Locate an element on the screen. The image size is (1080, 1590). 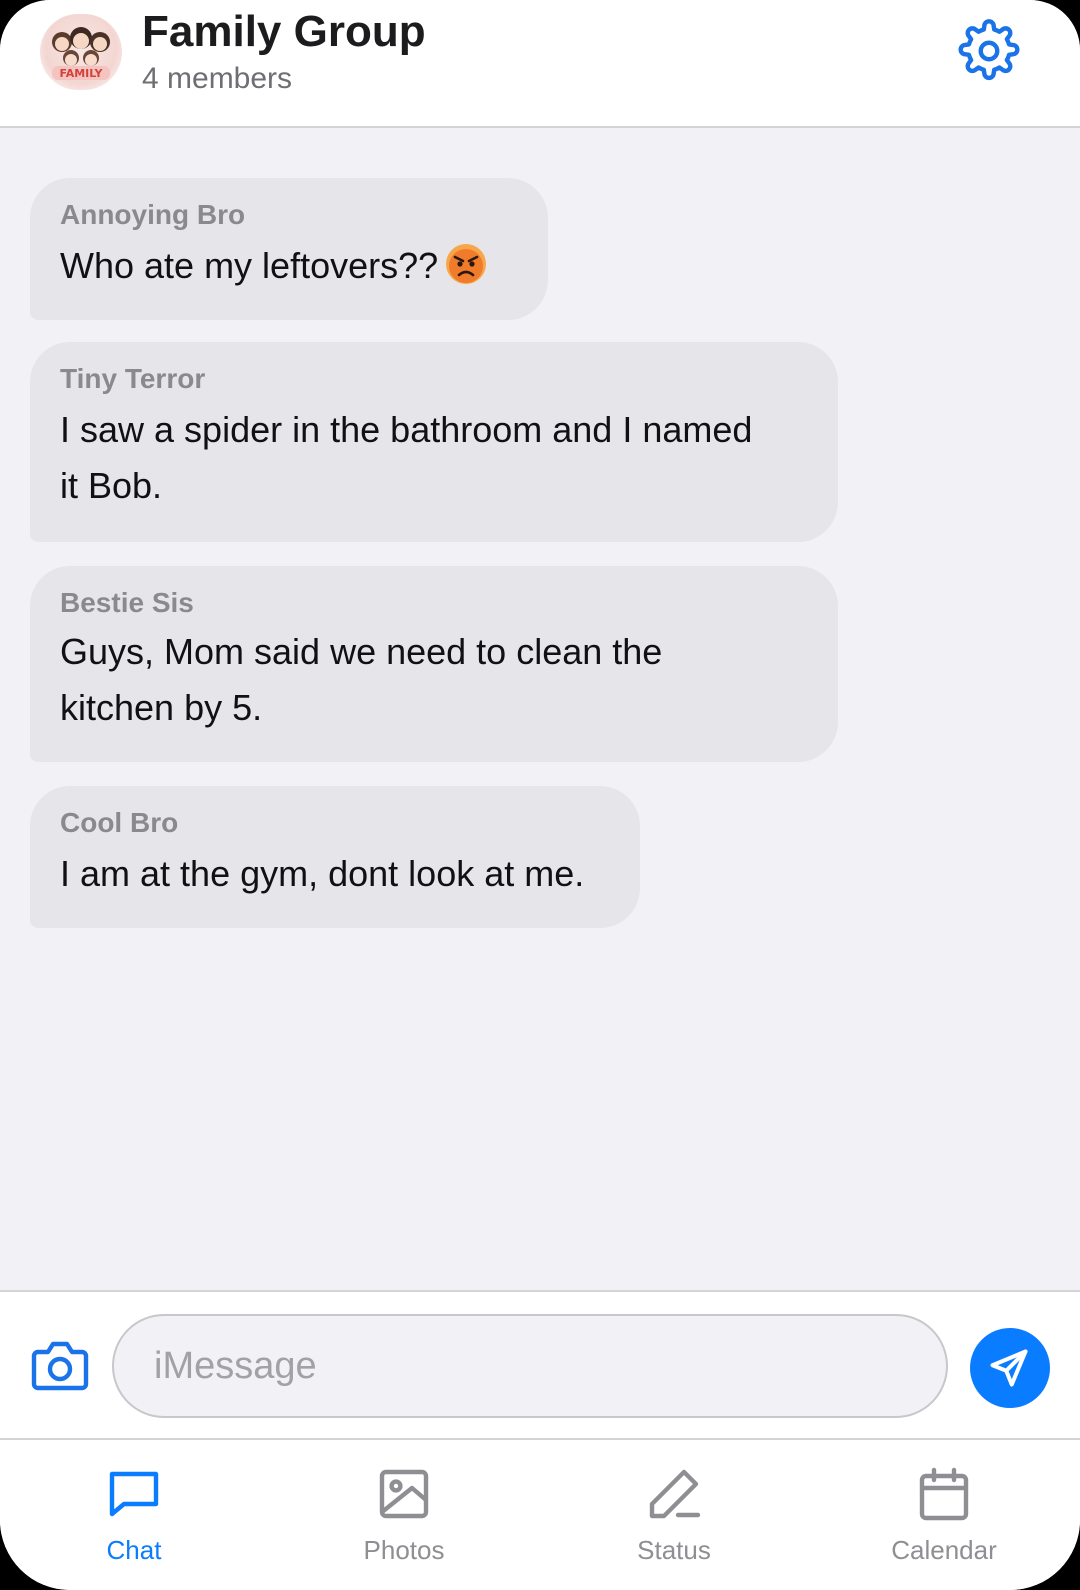
paper-plane-icon is located at coordinates (1009, 1368).